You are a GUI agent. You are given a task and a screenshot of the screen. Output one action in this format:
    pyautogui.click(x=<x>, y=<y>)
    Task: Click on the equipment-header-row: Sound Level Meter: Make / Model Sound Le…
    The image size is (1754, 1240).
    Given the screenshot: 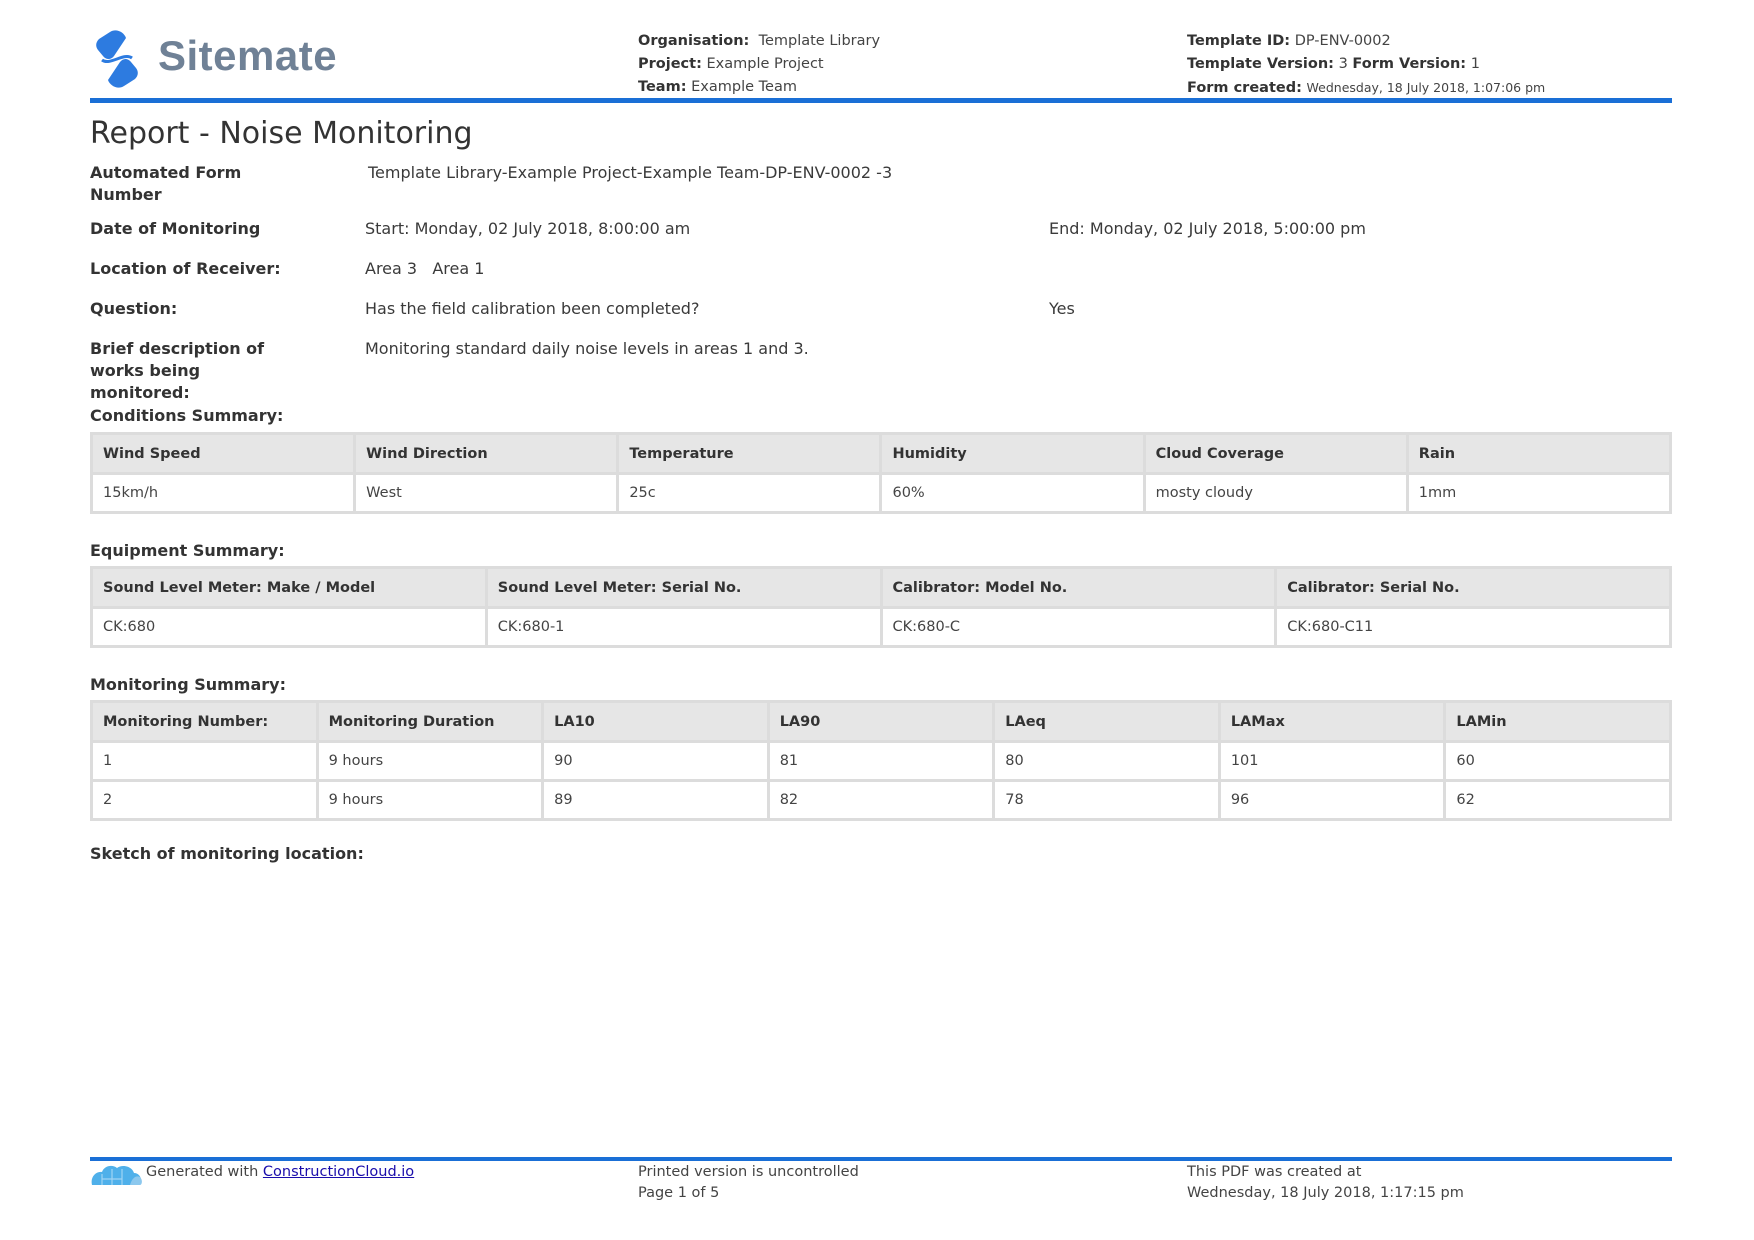 What is the action you would take?
    pyautogui.click(x=881, y=587)
    